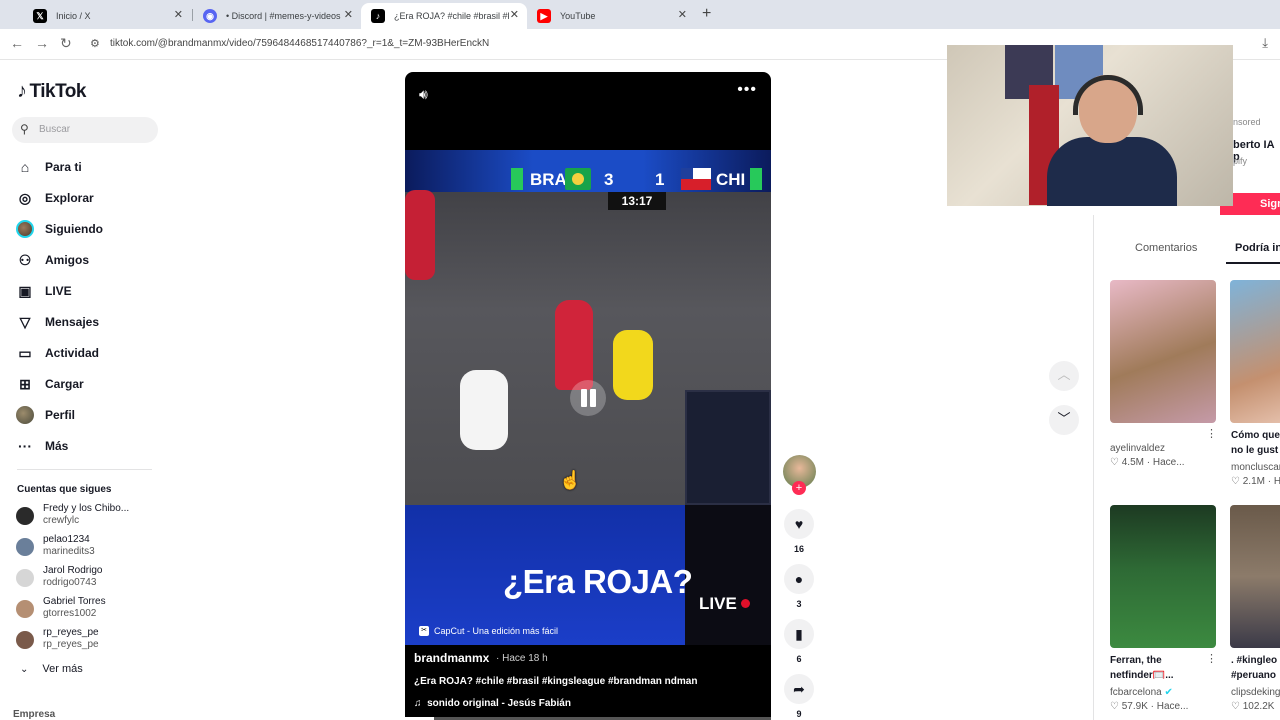  I want to click on related-user: fcbarcelona ✔, so click(1141, 692).